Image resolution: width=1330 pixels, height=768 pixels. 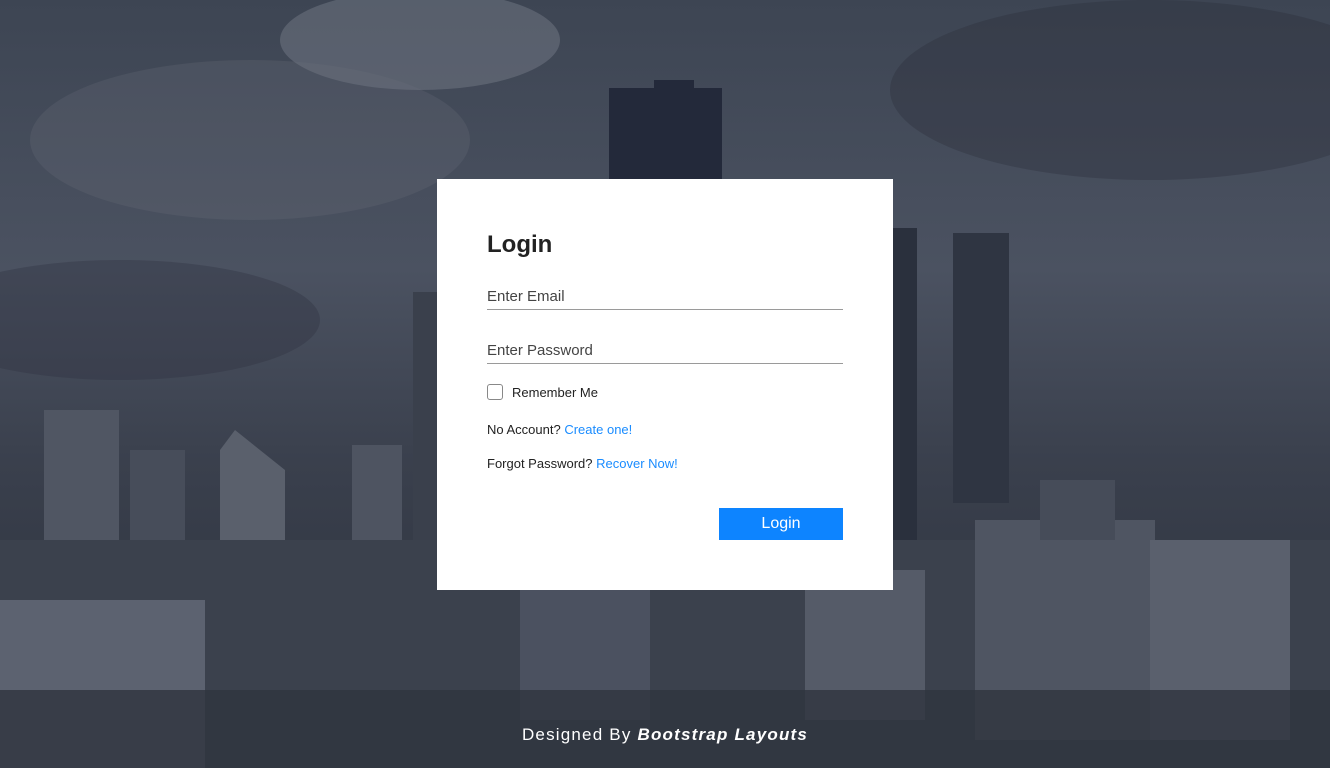 I want to click on no-account-line: No Account? Create one!, so click(x=559, y=429).